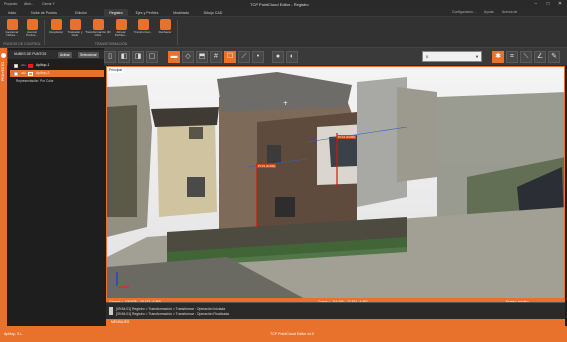 This screenshot has height=342, width=567. Describe the element at coordinates (16, 73) in the screenshot. I see `cloud-2-checkbox` at that location.